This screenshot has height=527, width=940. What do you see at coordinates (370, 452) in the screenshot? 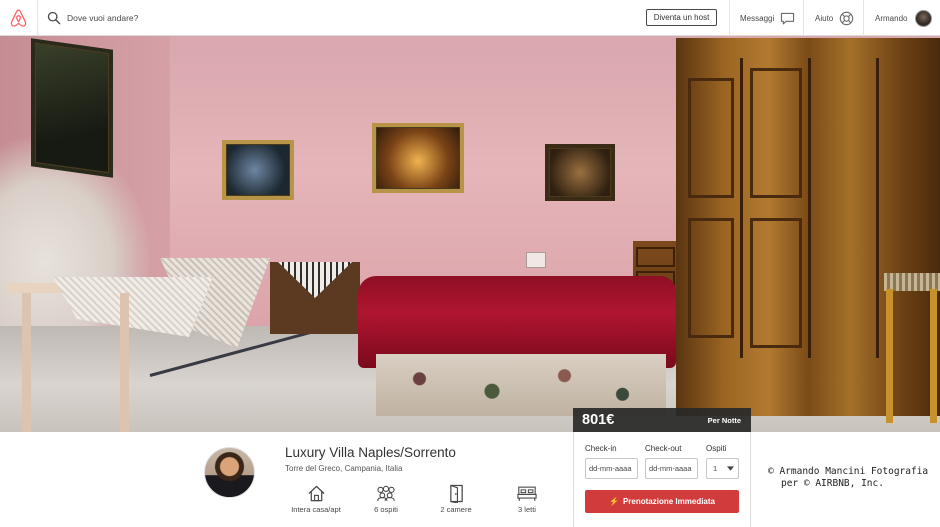
I see `listing-title: Luxury Villa Naples/Sorrento` at bounding box center [370, 452].